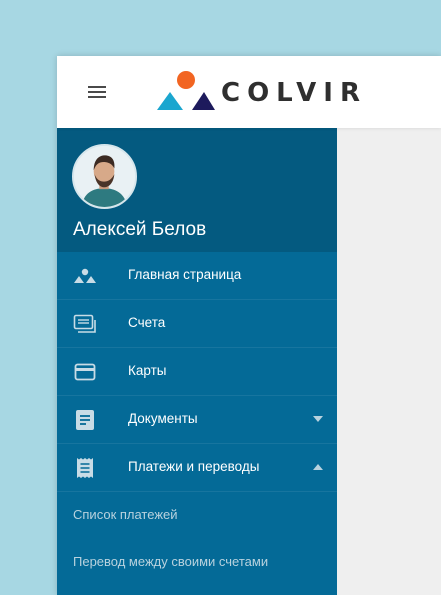 The height and width of the screenshot is (595, 441). I want to click on menu-item-label: Счета, so click(147, 322).